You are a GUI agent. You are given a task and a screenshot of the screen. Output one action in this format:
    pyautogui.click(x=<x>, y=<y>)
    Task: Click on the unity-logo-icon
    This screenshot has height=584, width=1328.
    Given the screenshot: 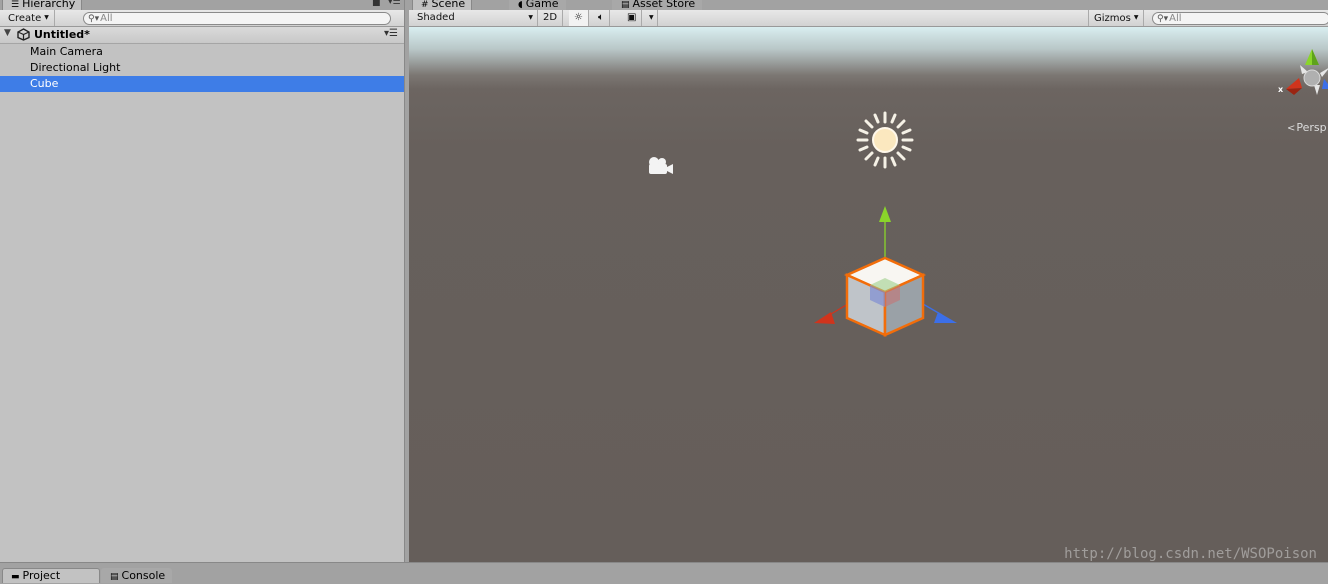 What is the action you would take?
    pyautogui.click(x=23, y=34)
    